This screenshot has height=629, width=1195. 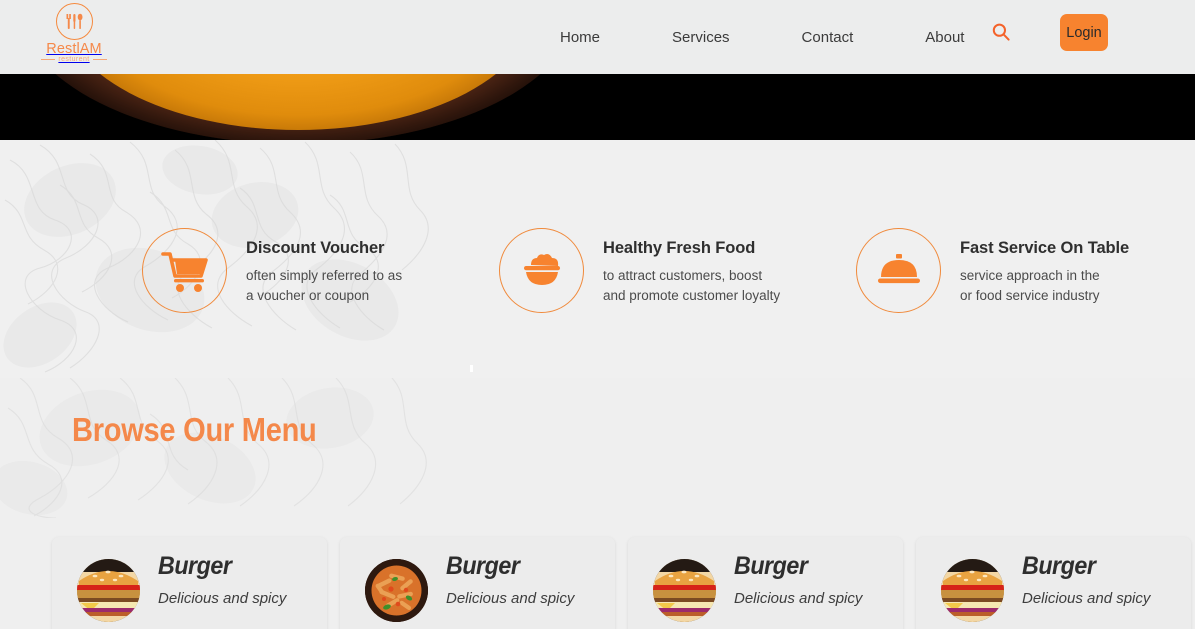 I want to click on login-button: Login, so click(x=1084, y=32).